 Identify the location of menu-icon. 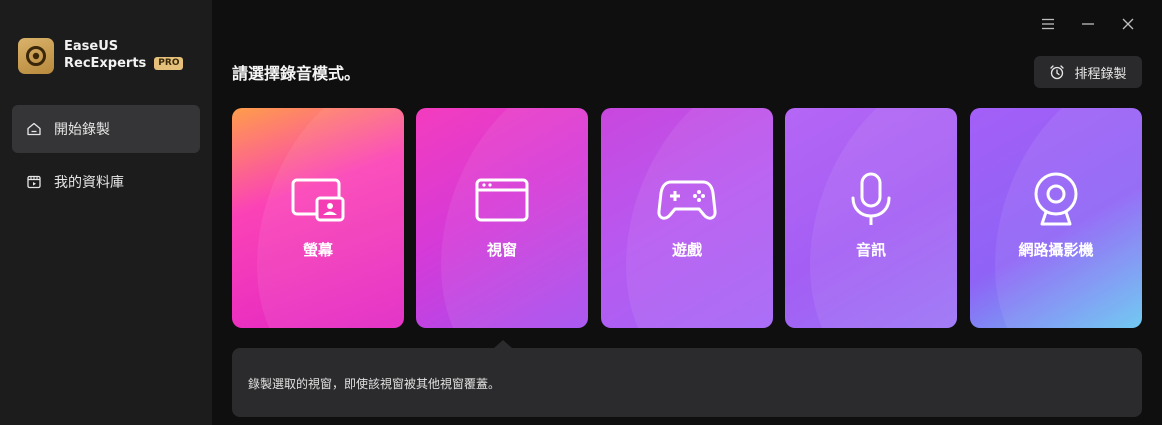
(1048, 24).